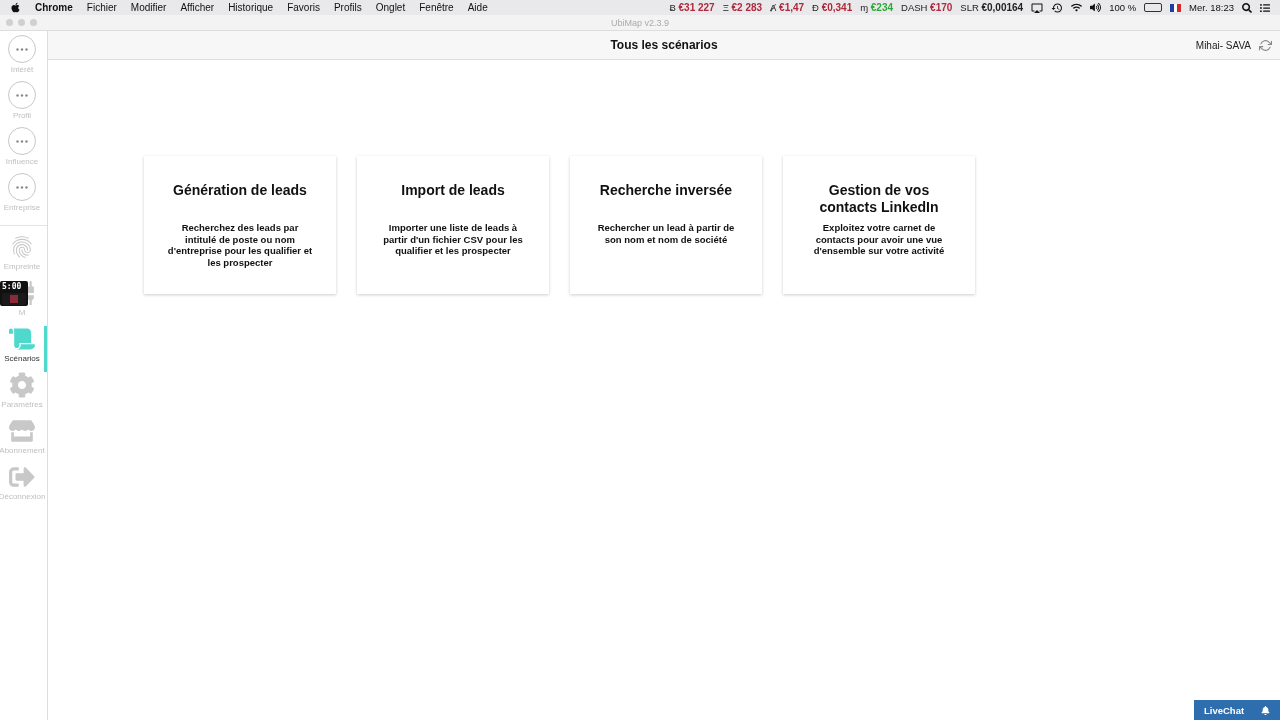 This screenshot has width=1280, height=720. I want to click on wifi-icon, so click(1077, 7).